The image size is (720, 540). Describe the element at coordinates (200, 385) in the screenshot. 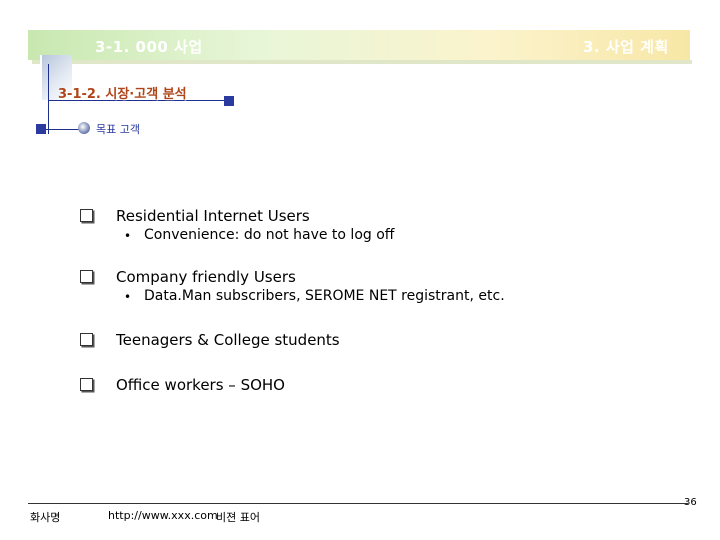

I see `list-item-title: Office workers – SOHO` at that location.